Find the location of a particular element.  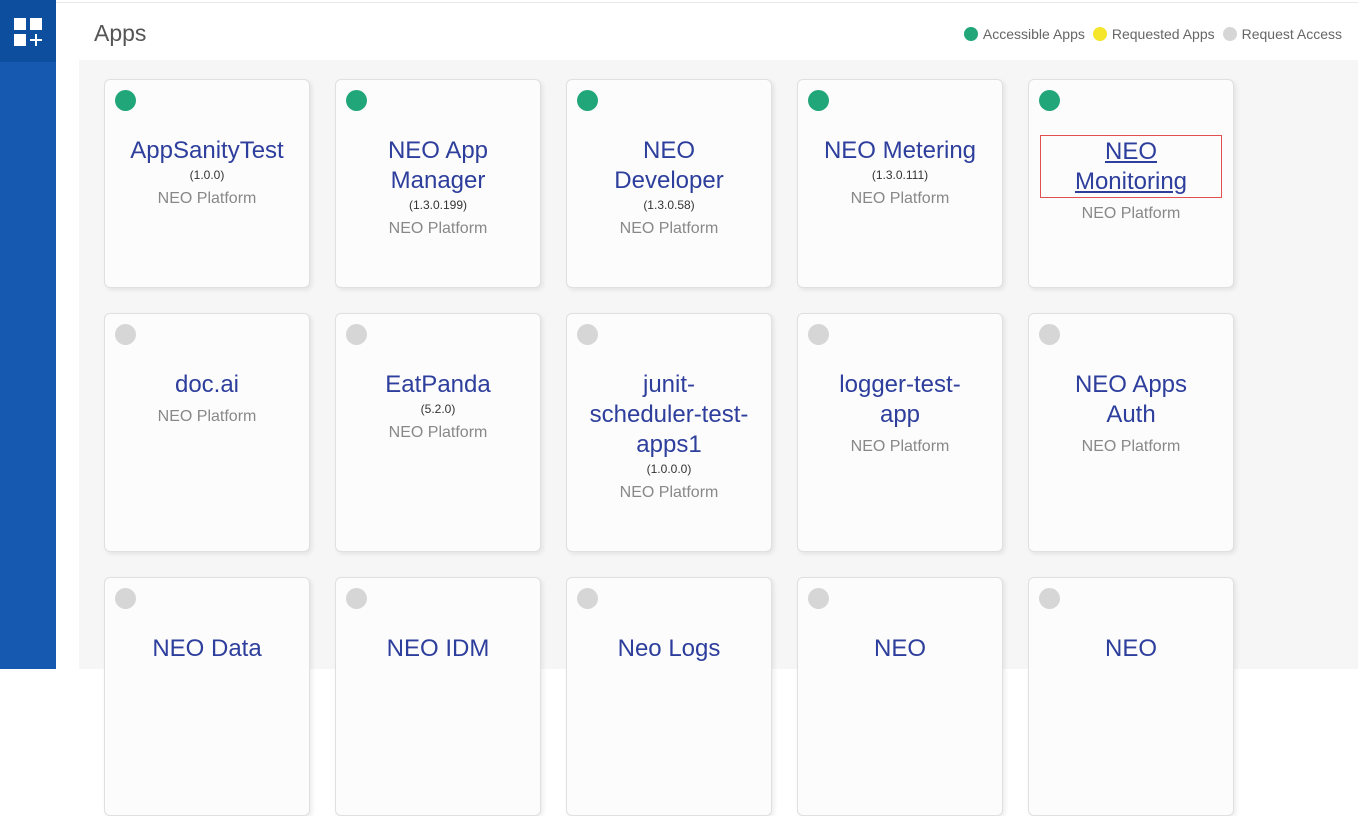

app-card-body: logger-test-app NEO Platform is located at coordinates (900, 413).